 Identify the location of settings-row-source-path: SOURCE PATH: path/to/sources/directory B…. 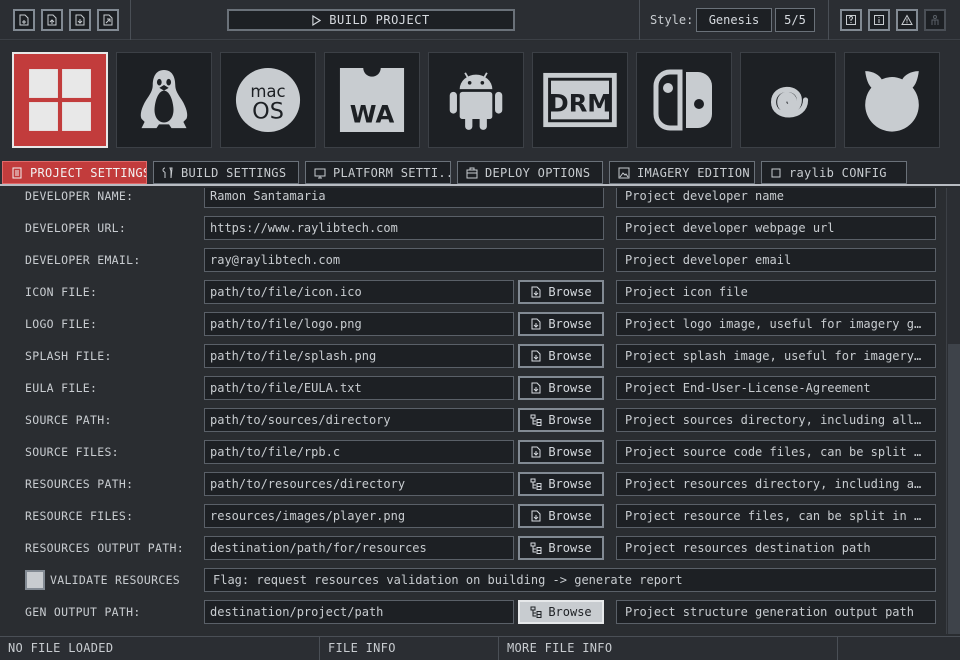
(473, 420).